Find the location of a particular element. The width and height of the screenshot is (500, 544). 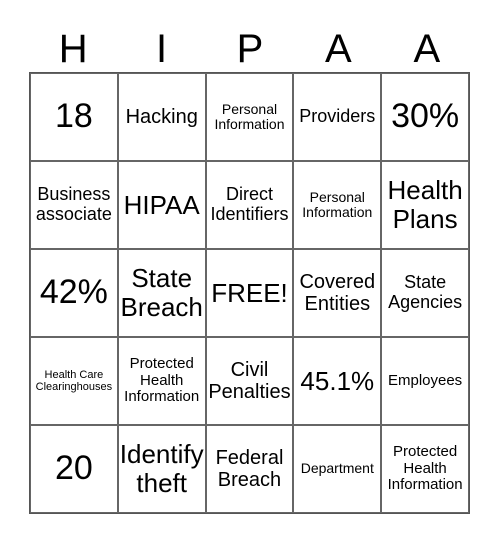

bingo-cell: 18 is located at coordinates (74, 117).